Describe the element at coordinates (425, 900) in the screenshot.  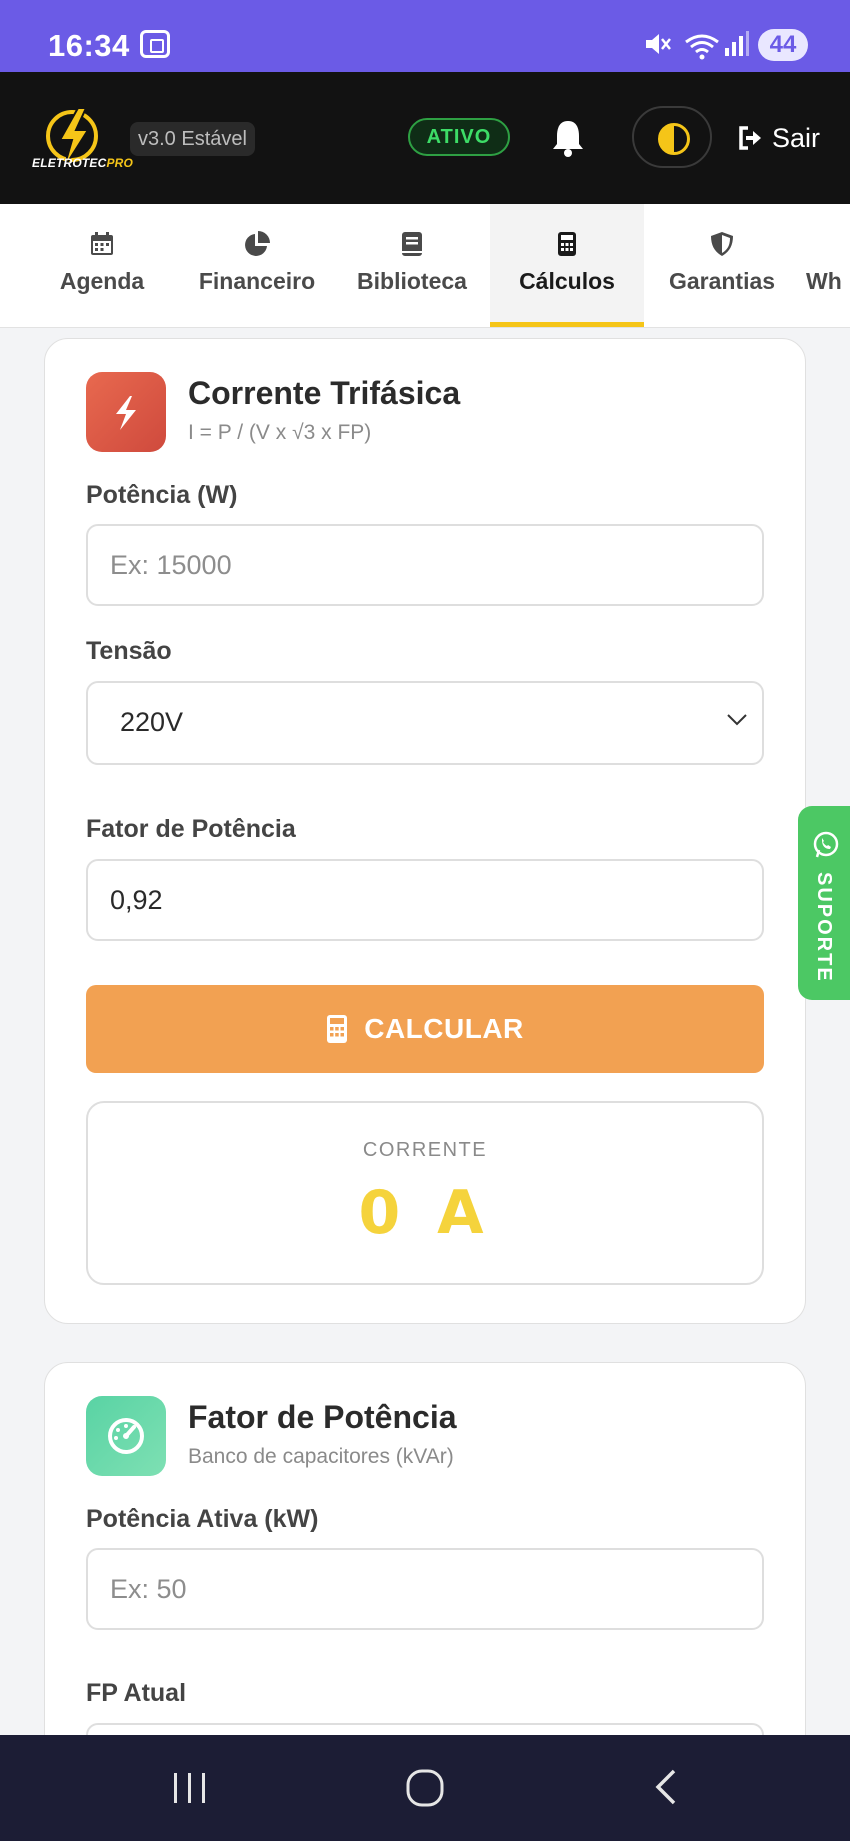
I see `power-factor-input: 0,92` at that location.